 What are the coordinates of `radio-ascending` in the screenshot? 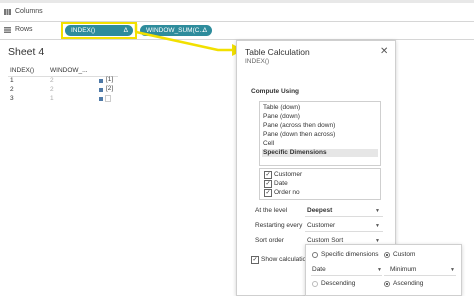 It's located at (387, 284).